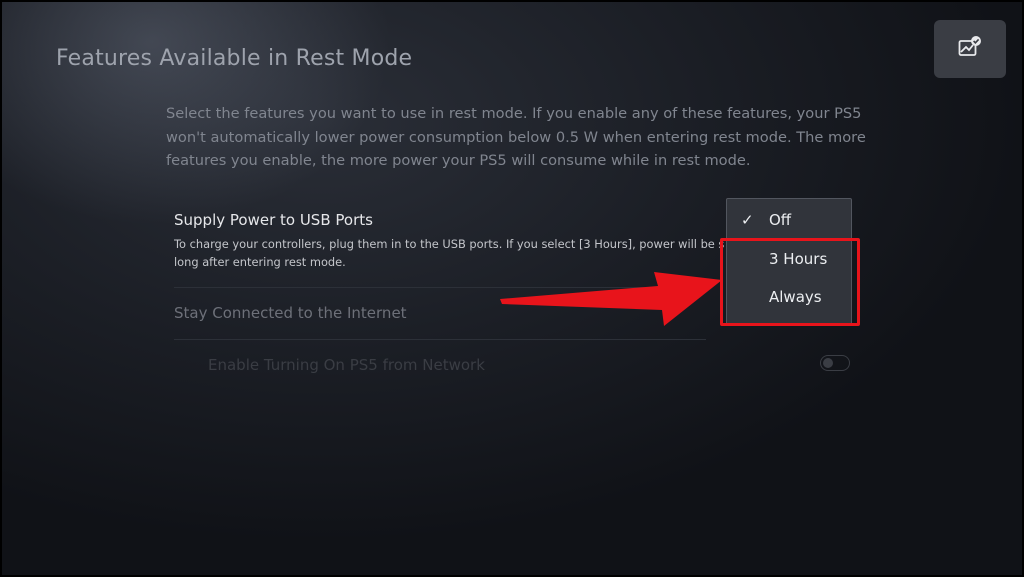 The image size is (1024, 577). What do you see at coordinates (273, 220) in the screenshot?
I see `usb-power-title: Supply Power to USB Ports` at bounding box center [273, 220].